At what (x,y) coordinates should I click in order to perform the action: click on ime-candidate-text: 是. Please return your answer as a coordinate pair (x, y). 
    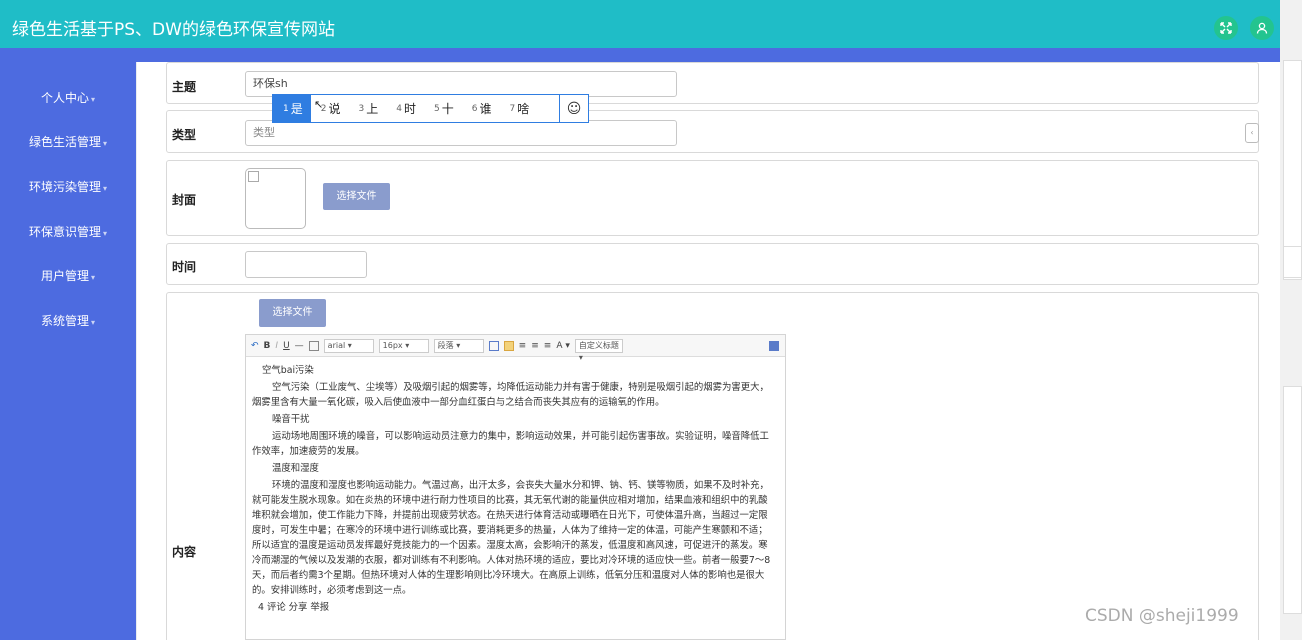
    Looking at the image, I should click on (296, 109).